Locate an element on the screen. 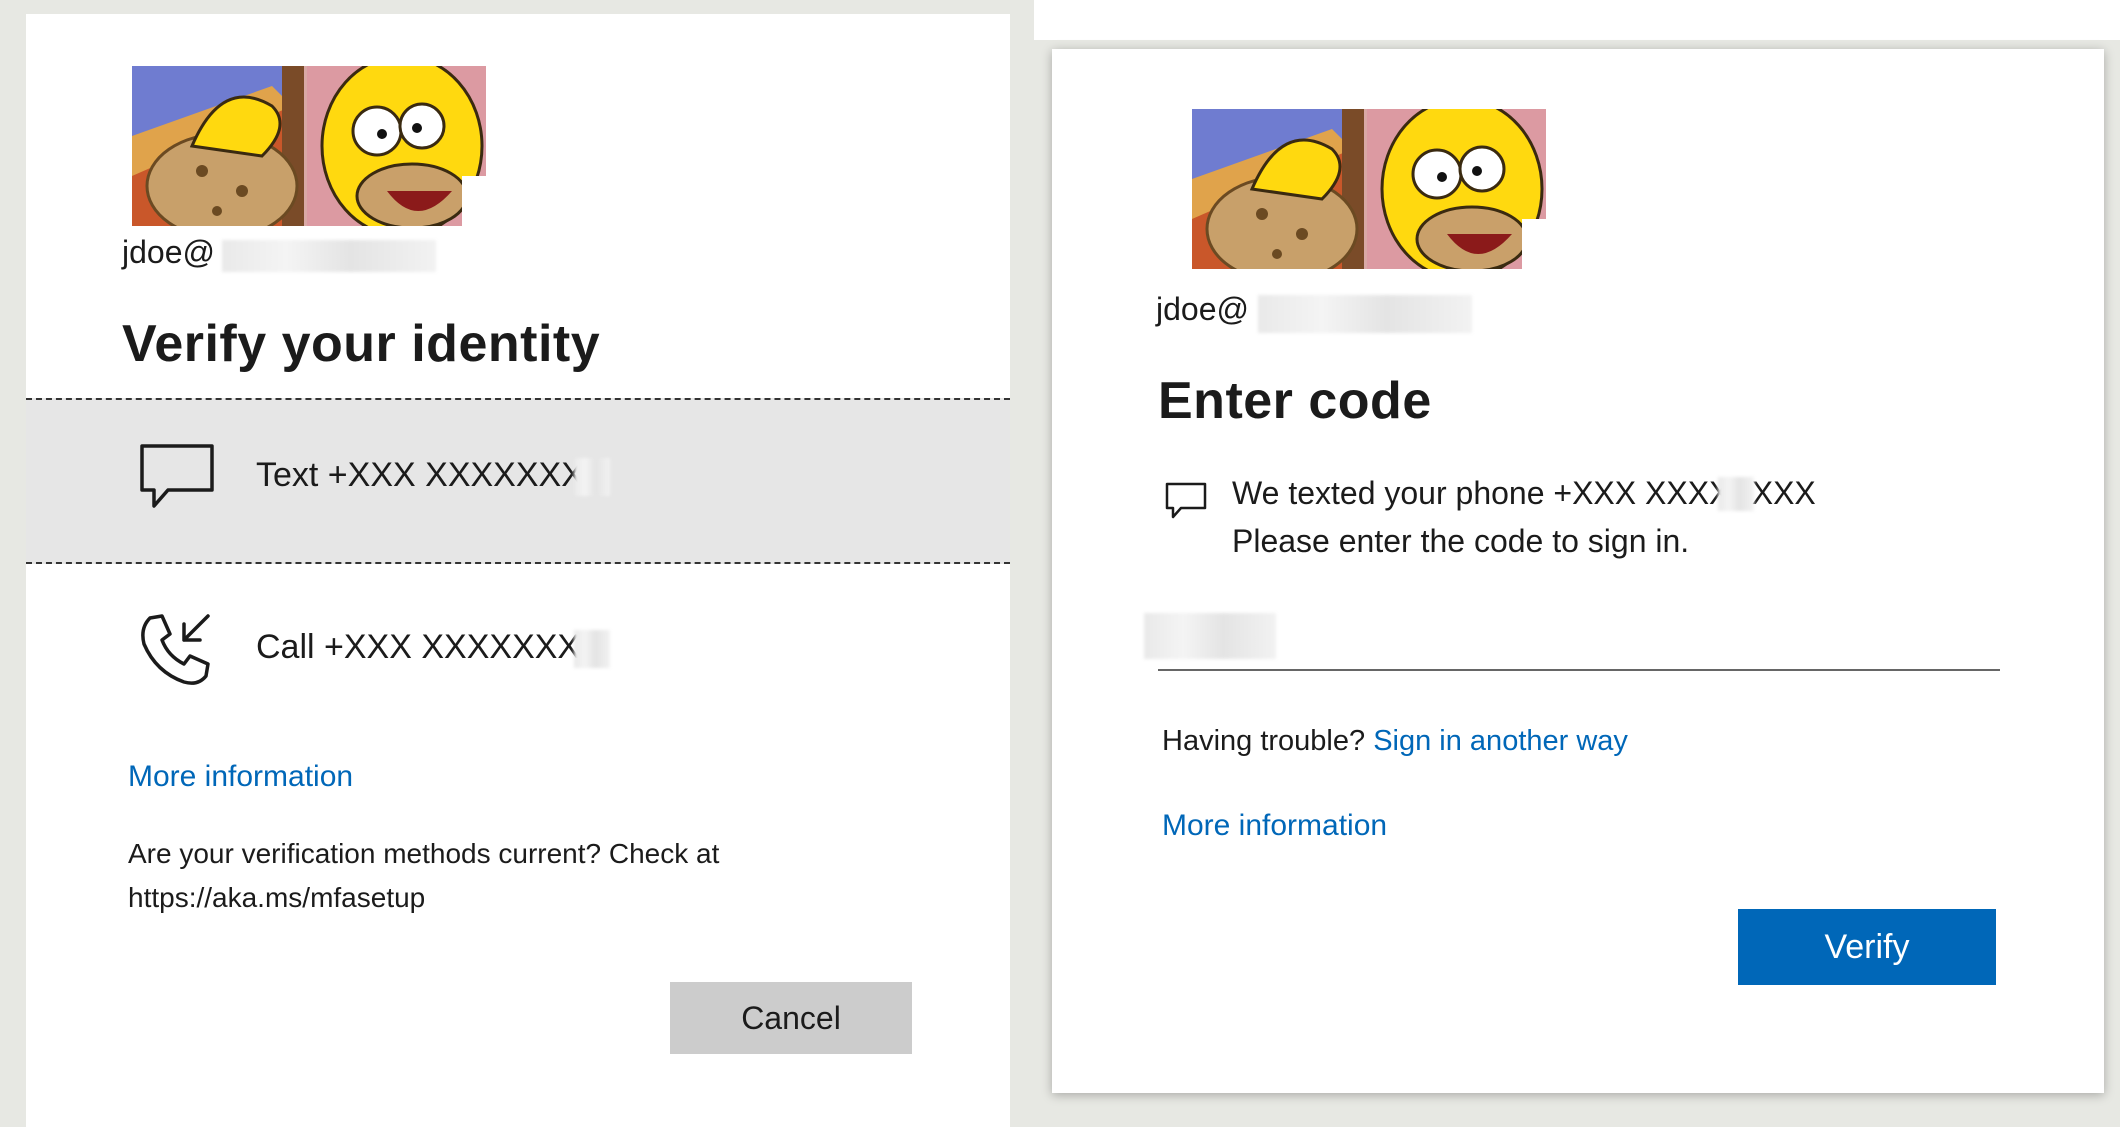 This screenshot has height=1127, width=2120. option-text-sms: Text +XXX XXXXXXXX is located at coordinates (518, 481).